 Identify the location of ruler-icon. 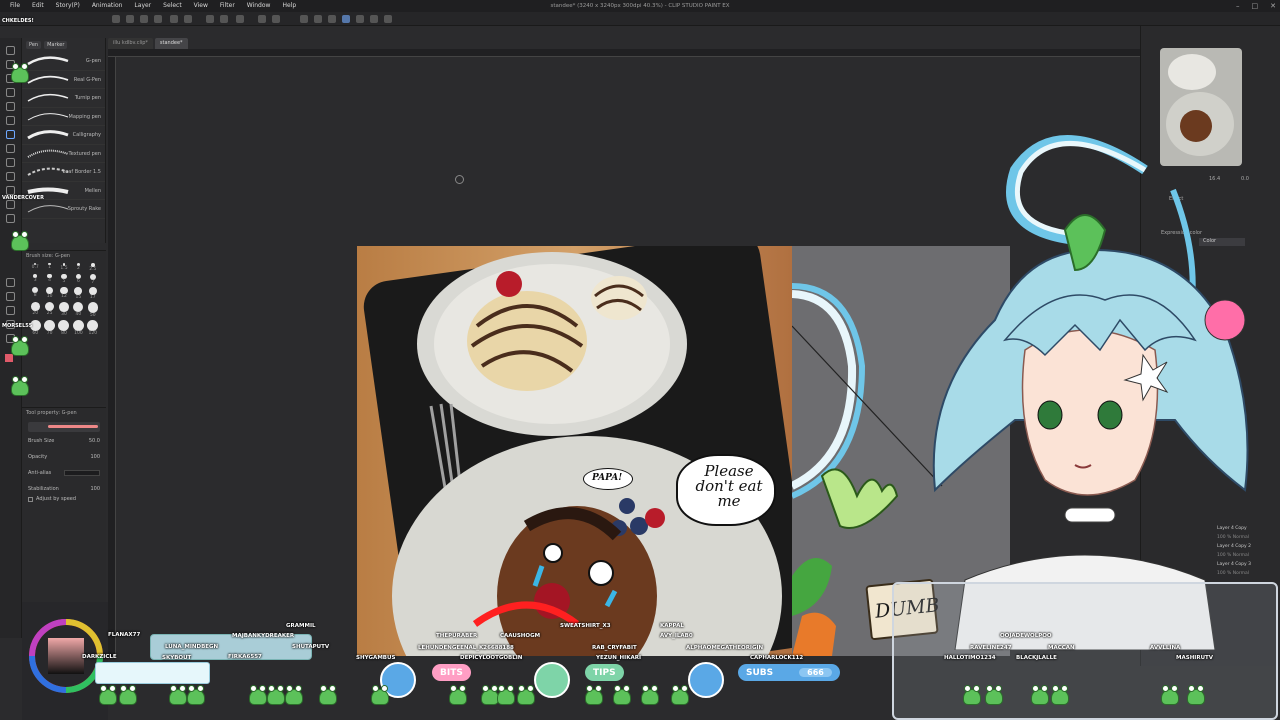
(318, 19).